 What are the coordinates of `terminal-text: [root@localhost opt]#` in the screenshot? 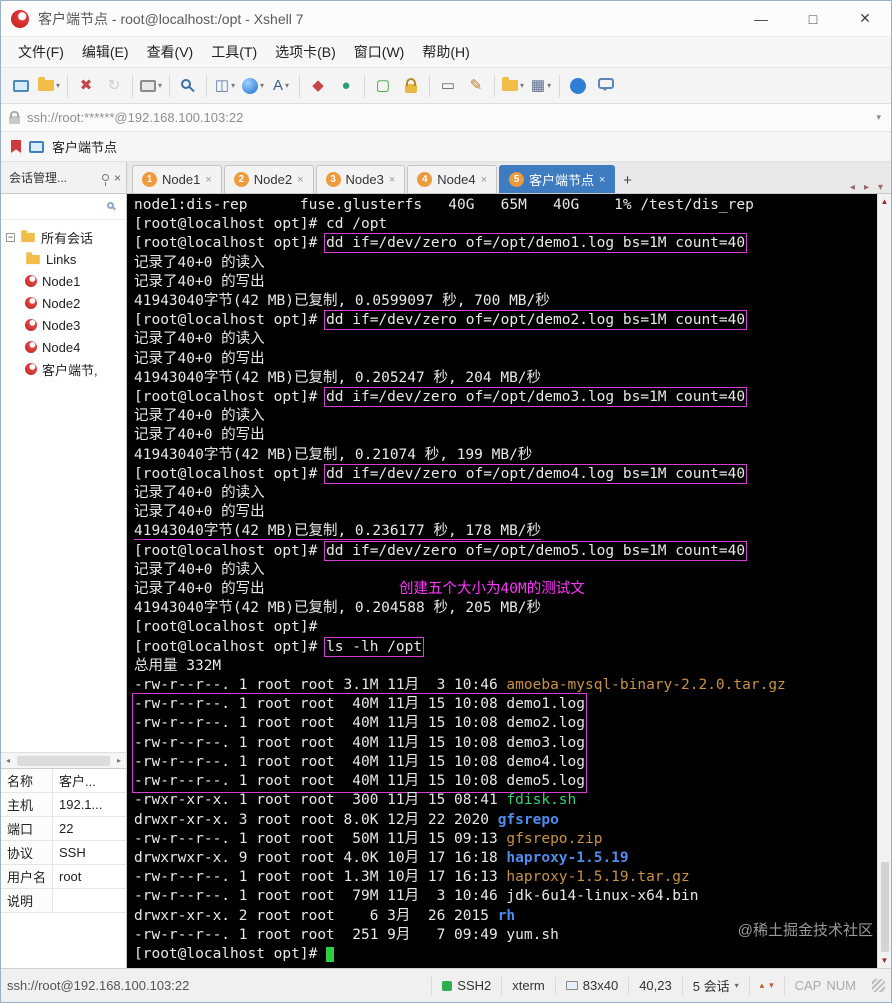 It's located at (230, 320).